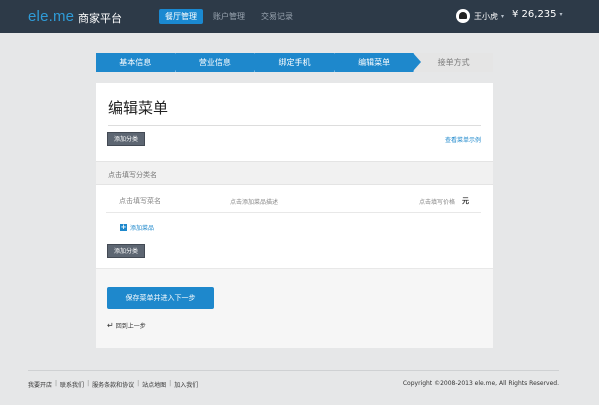 Image resolution: width=599 pixels, height=405 pixels. Describe the element at coordinates (40, 384) in the screenshot. I see `footer-link-open-store: 我要开店` at that location.